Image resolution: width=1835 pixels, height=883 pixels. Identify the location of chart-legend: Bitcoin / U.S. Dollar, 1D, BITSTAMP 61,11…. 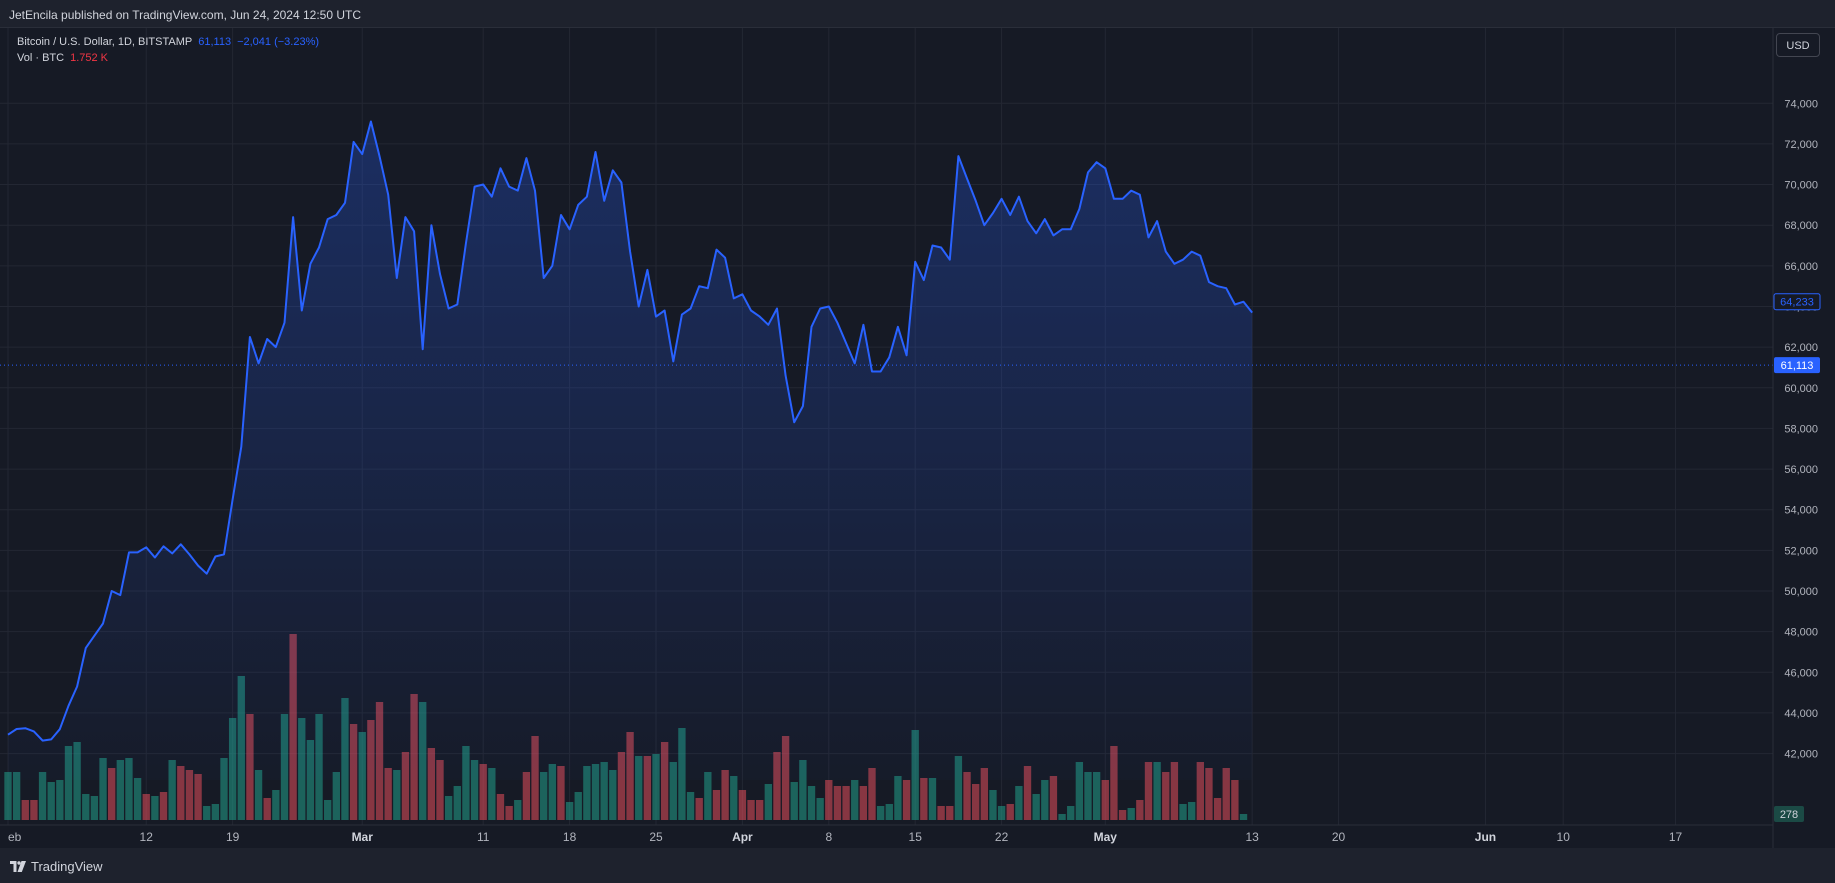
(168, 50).